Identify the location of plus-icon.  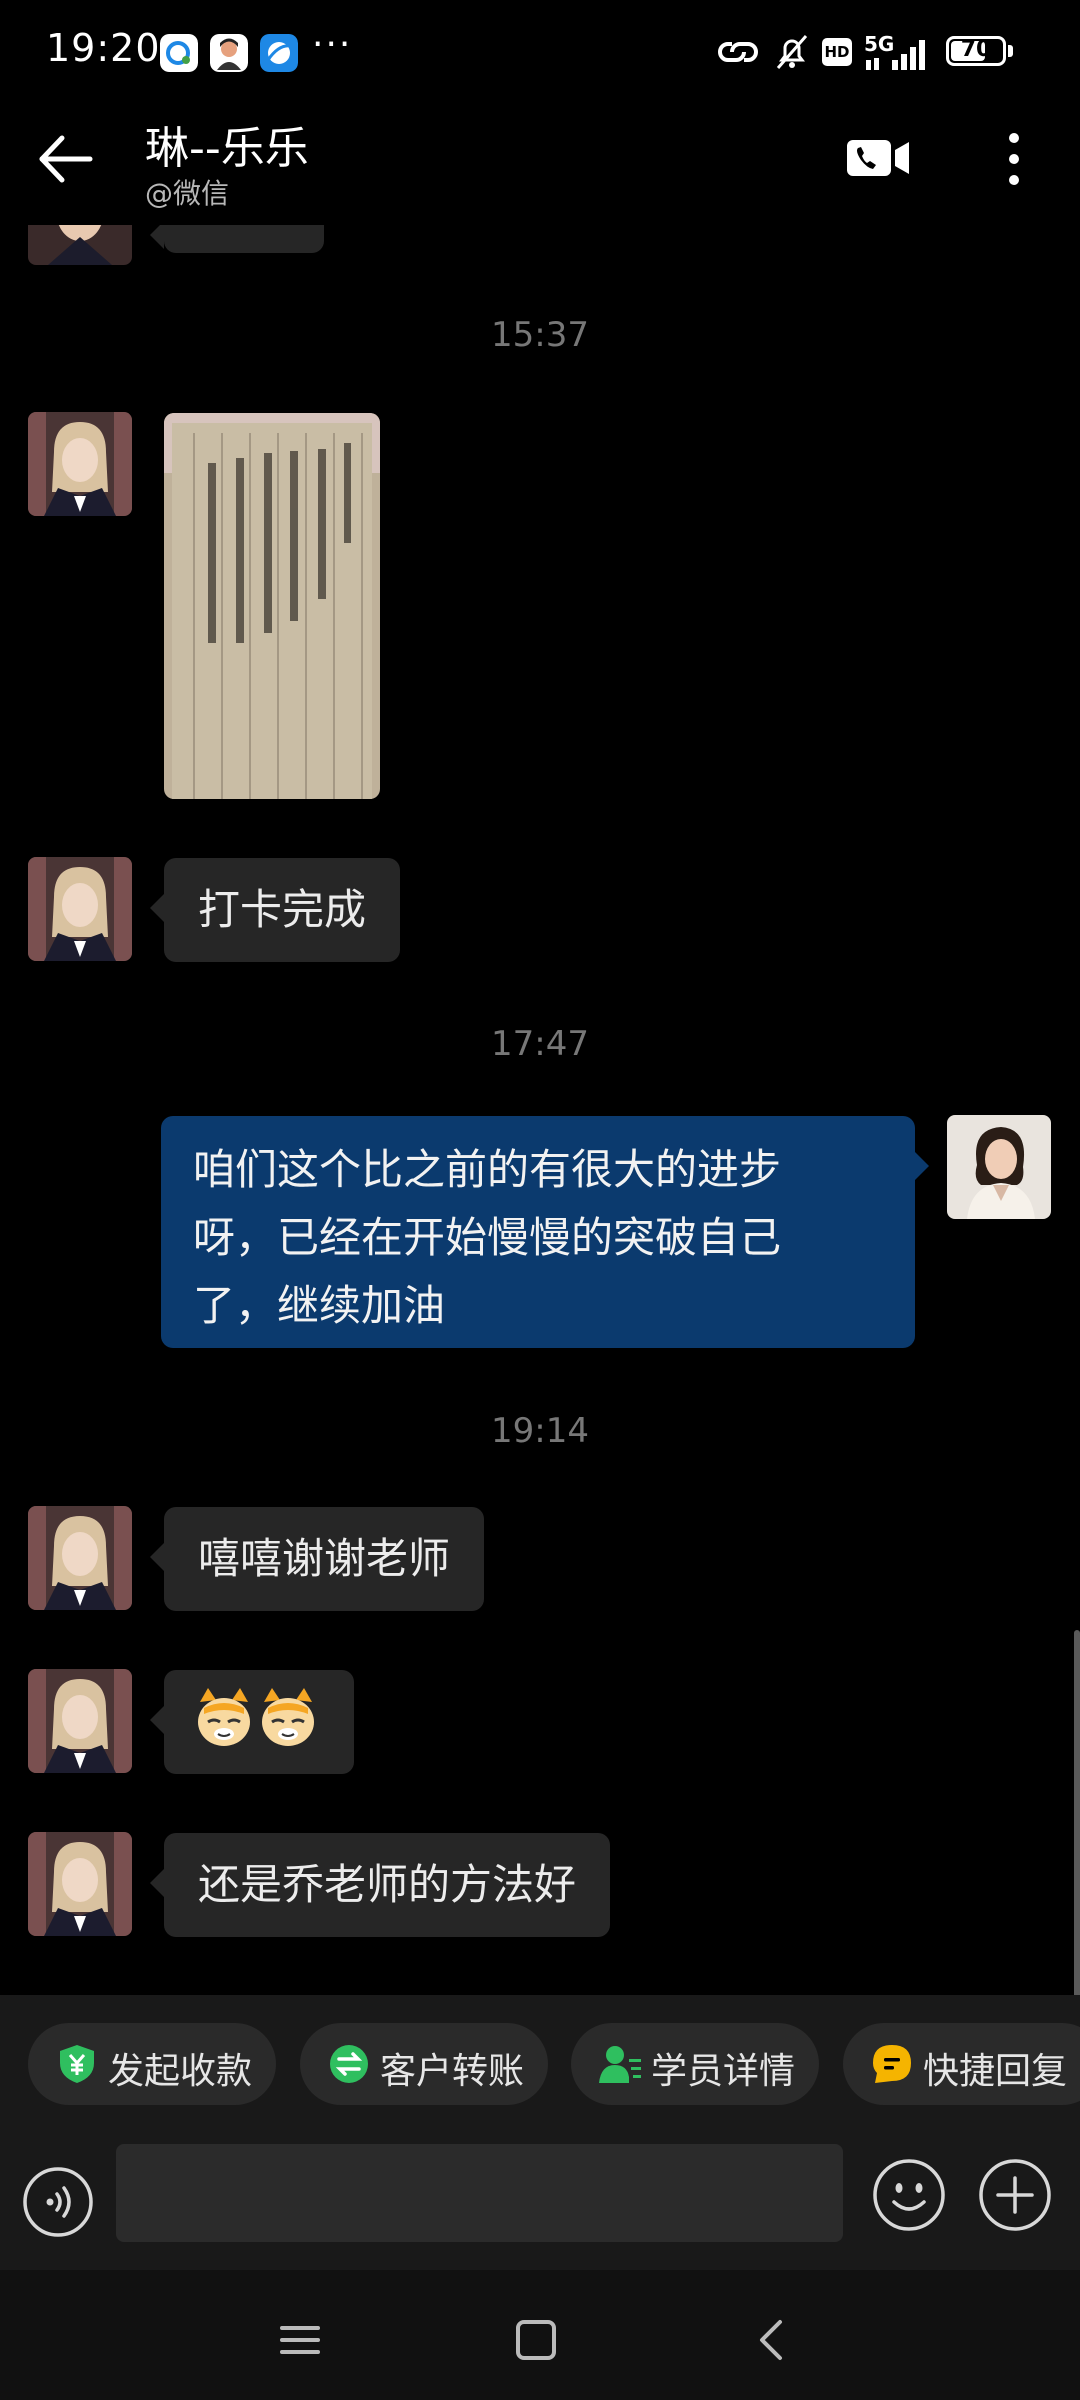
(1015, 2195).